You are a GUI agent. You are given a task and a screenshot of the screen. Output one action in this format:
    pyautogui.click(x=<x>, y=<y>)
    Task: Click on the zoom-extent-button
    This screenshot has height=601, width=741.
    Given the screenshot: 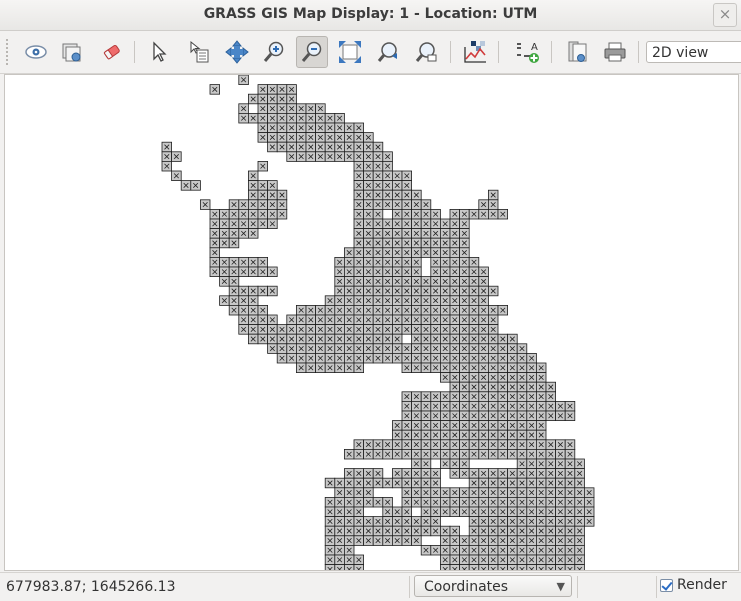 What is the action you would take?
    pyautogui.click(x=350, y=52)
    